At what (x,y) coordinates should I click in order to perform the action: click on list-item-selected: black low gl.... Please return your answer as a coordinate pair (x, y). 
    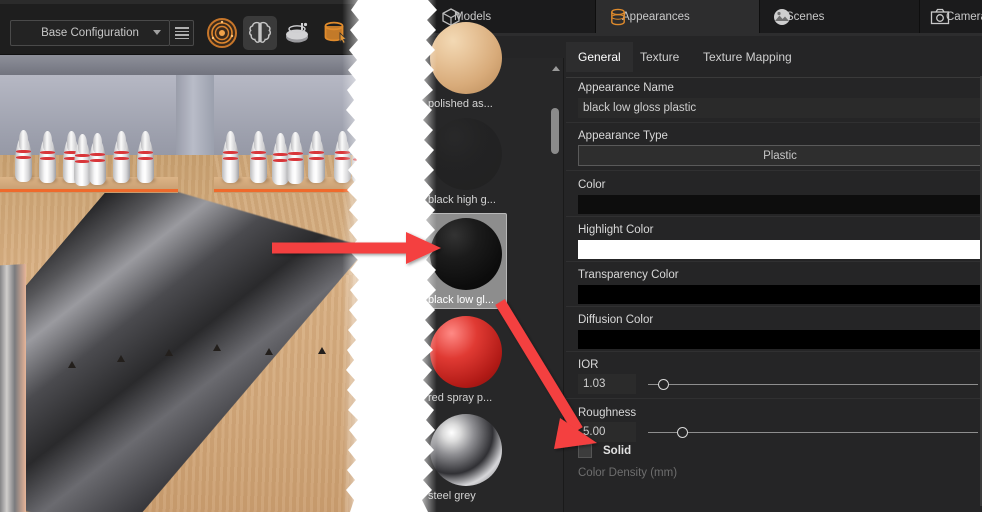
    Looking at the image, I should click on (466, 261).